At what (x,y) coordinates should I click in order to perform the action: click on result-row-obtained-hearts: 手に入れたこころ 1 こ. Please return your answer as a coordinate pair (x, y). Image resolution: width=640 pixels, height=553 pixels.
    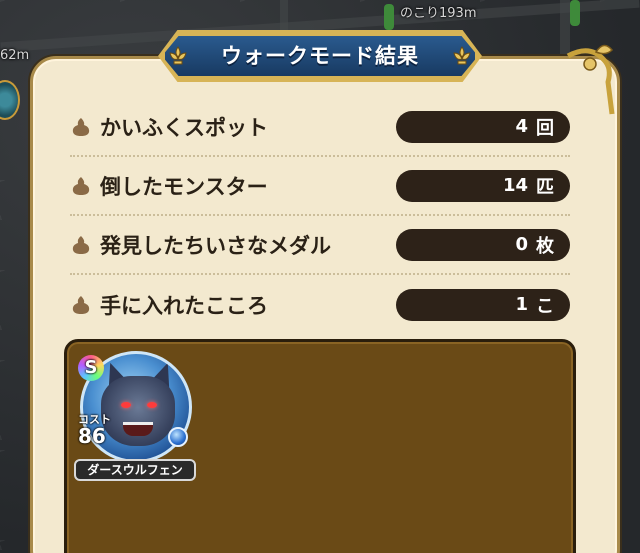
    Looking at the image, I should click on (320, 304).